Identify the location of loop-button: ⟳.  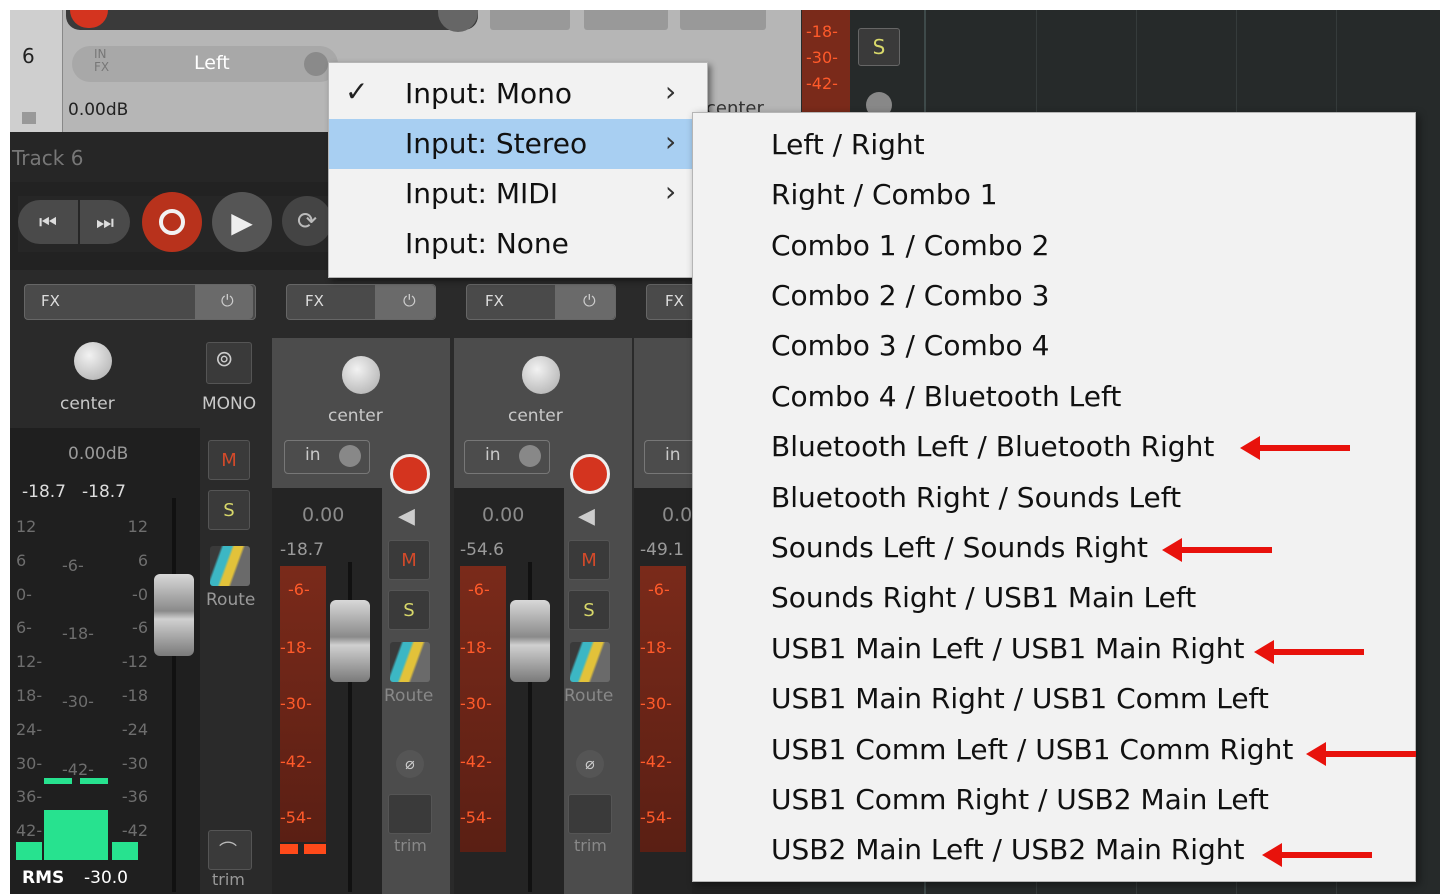
(307, 221).